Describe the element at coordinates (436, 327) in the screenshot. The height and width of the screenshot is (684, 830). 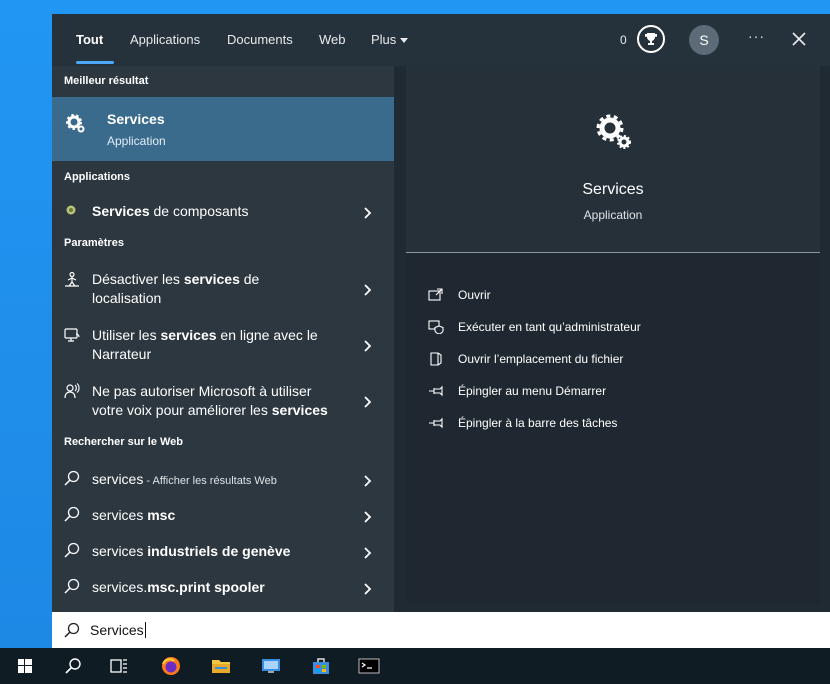
I see `shield-icon` at that location.